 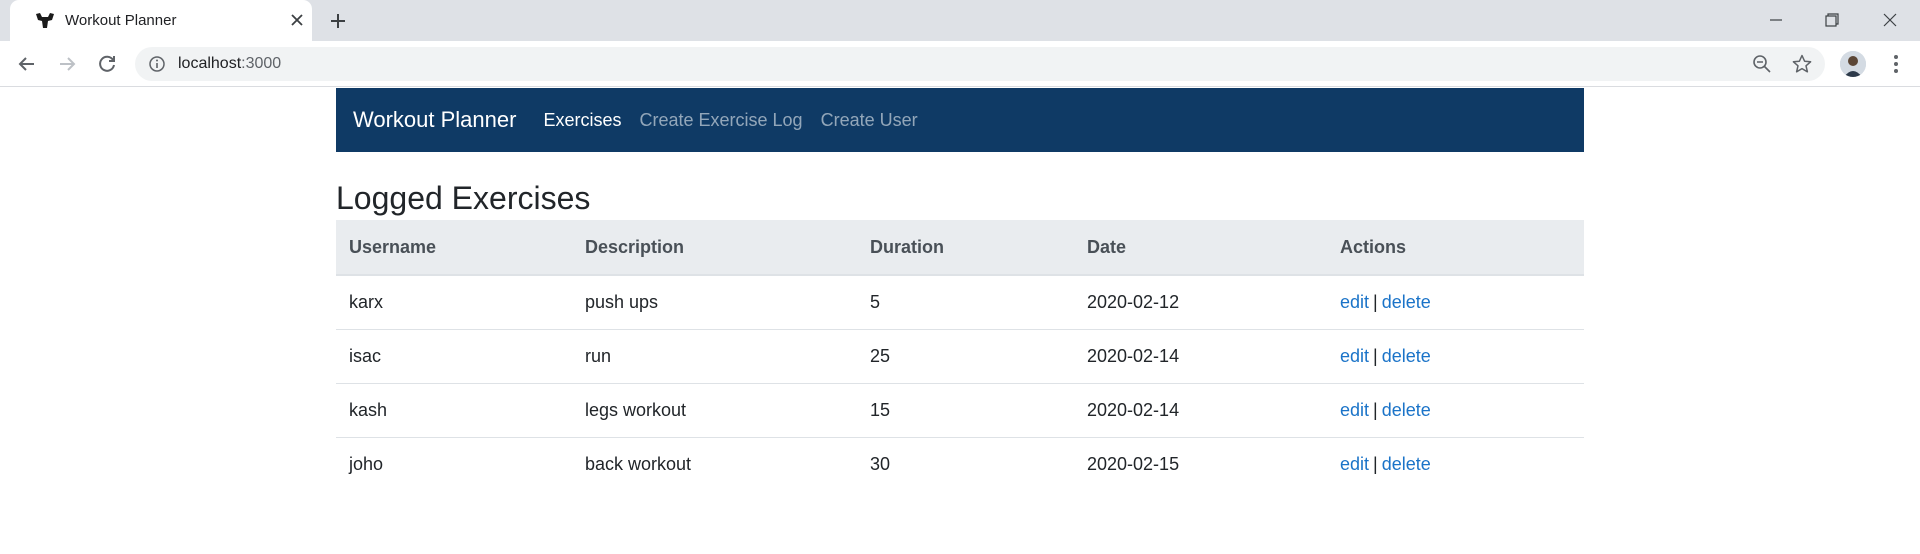 What do you see at coordinates (875, 301) in the screenshot?
I see `cell-duration: 5` at bounding box center [875, 301].